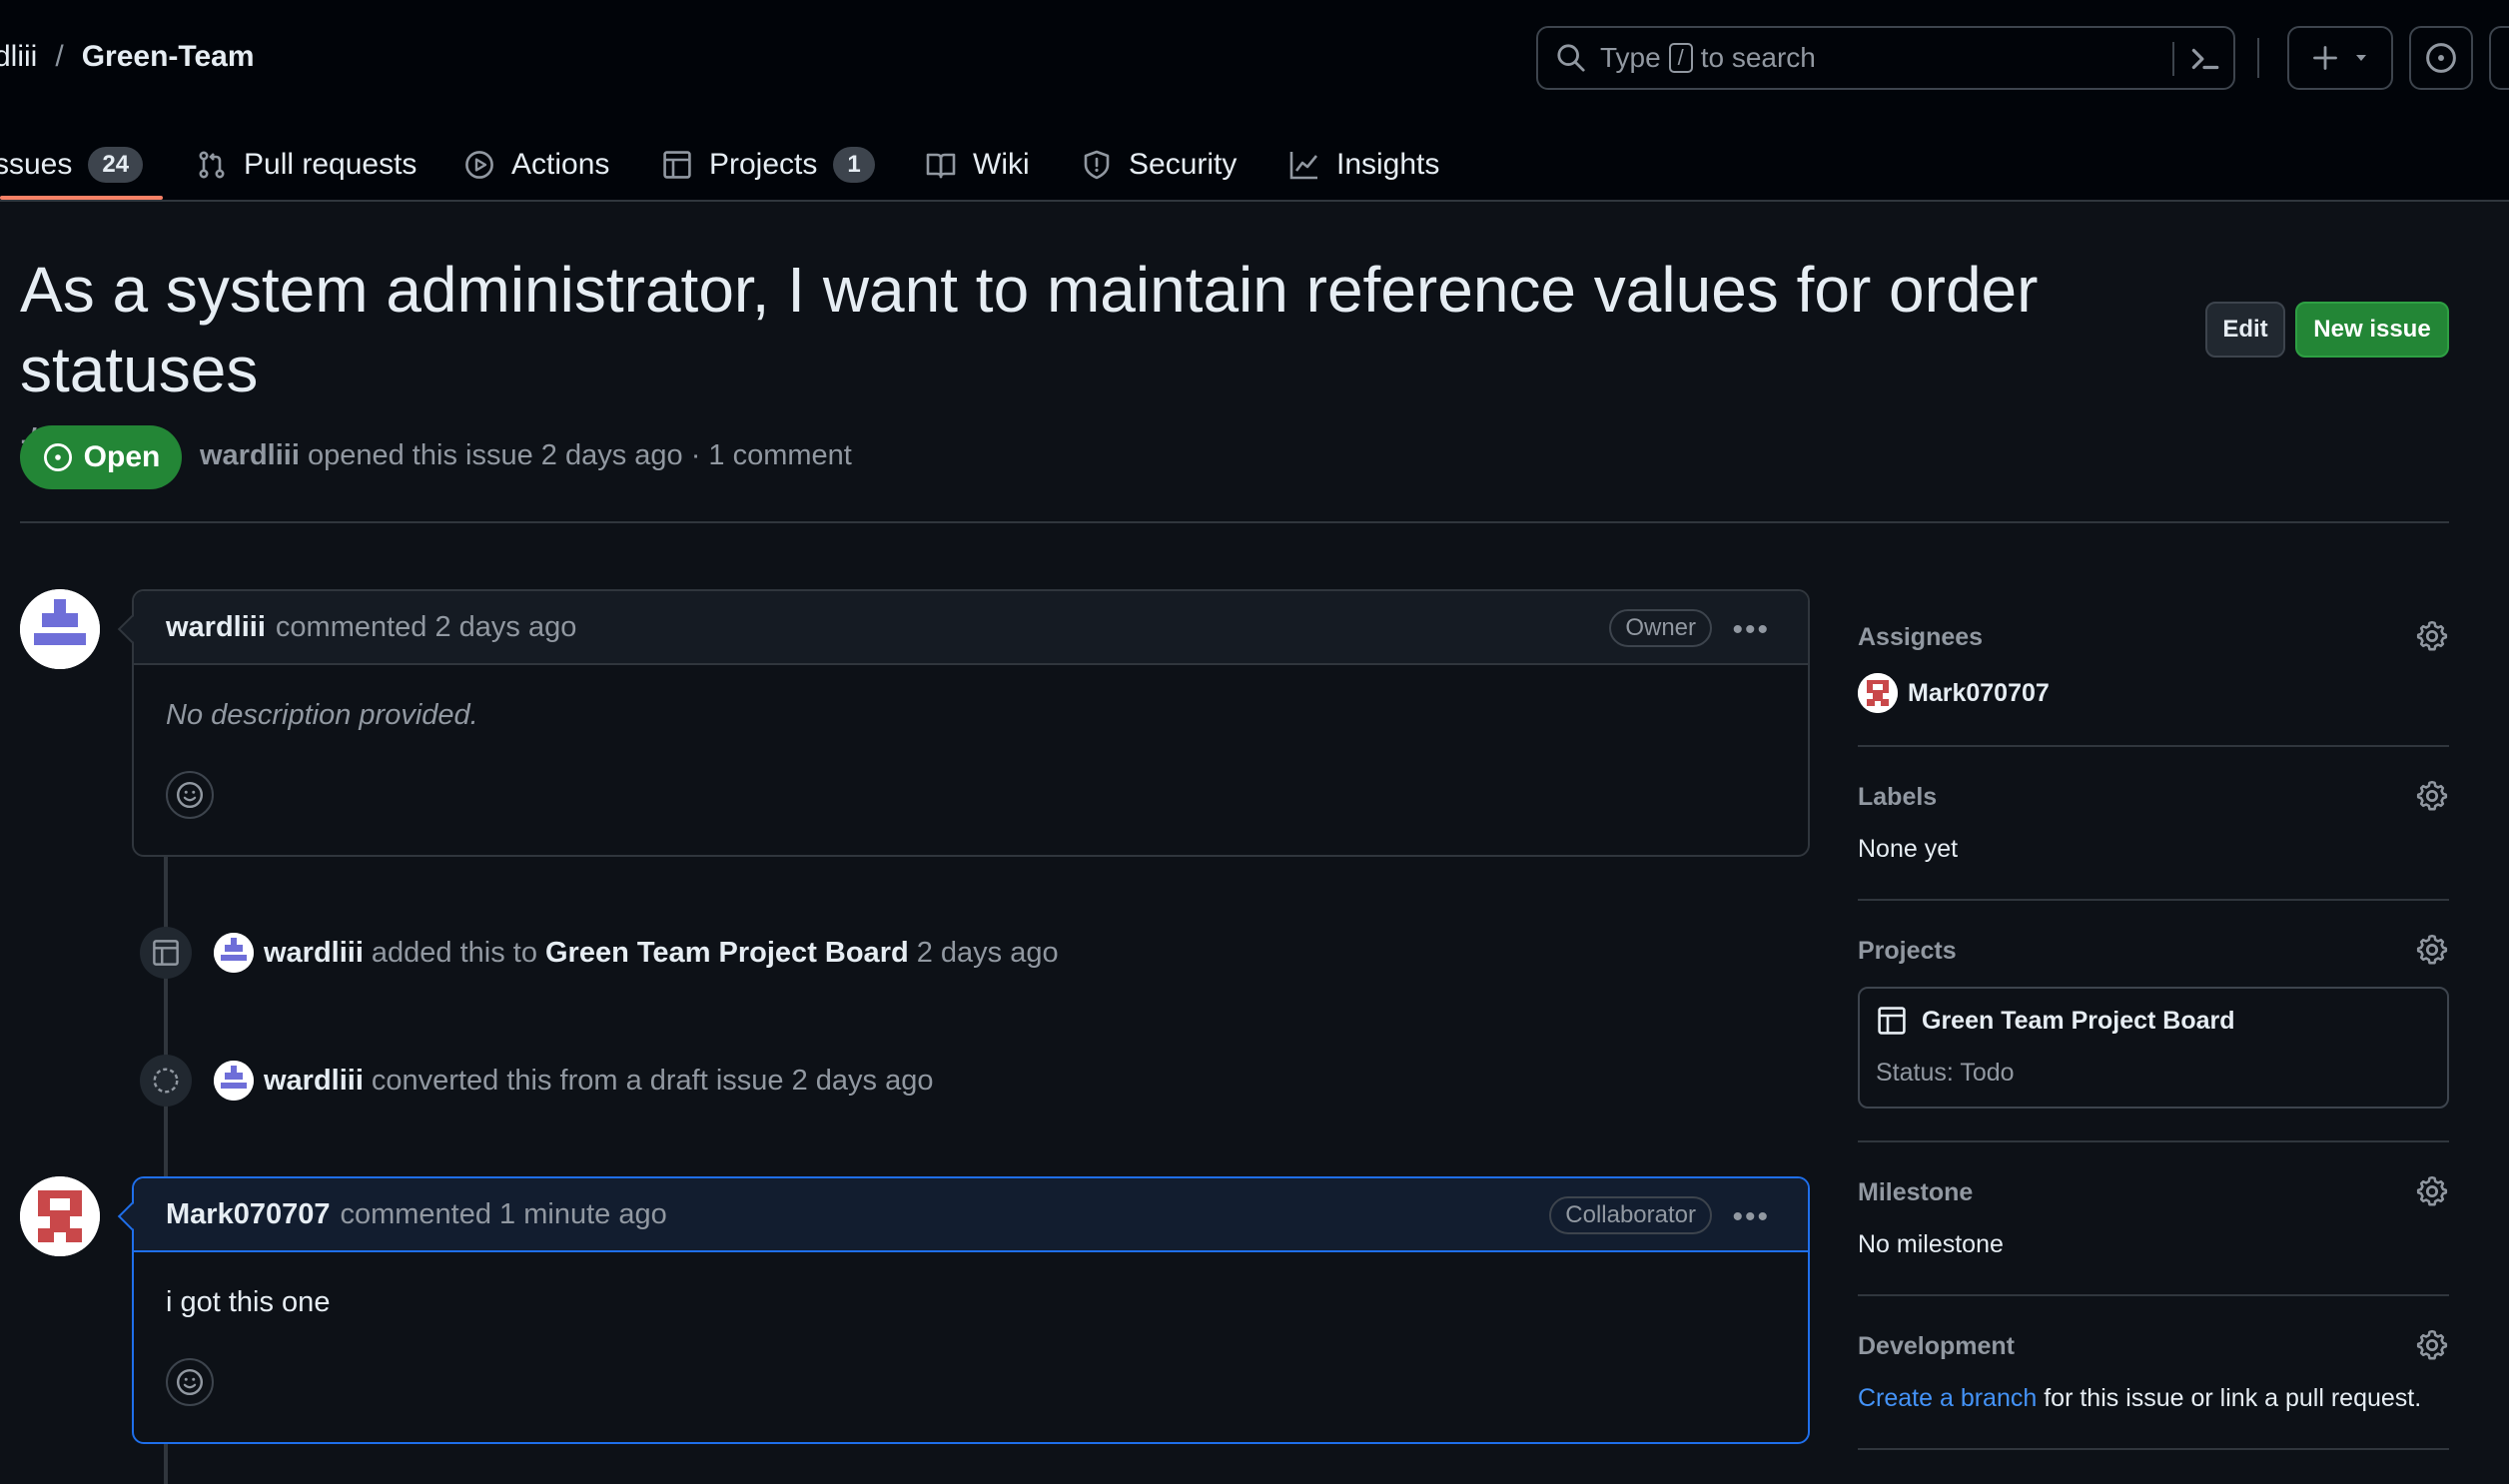 Image resolution: width=2509 pixels, height=1484 pixels. Describe the element at coordinates (2153, 667) in the screenshot. I see `sidebar-assignees: Assignees Mark070707` at that location.